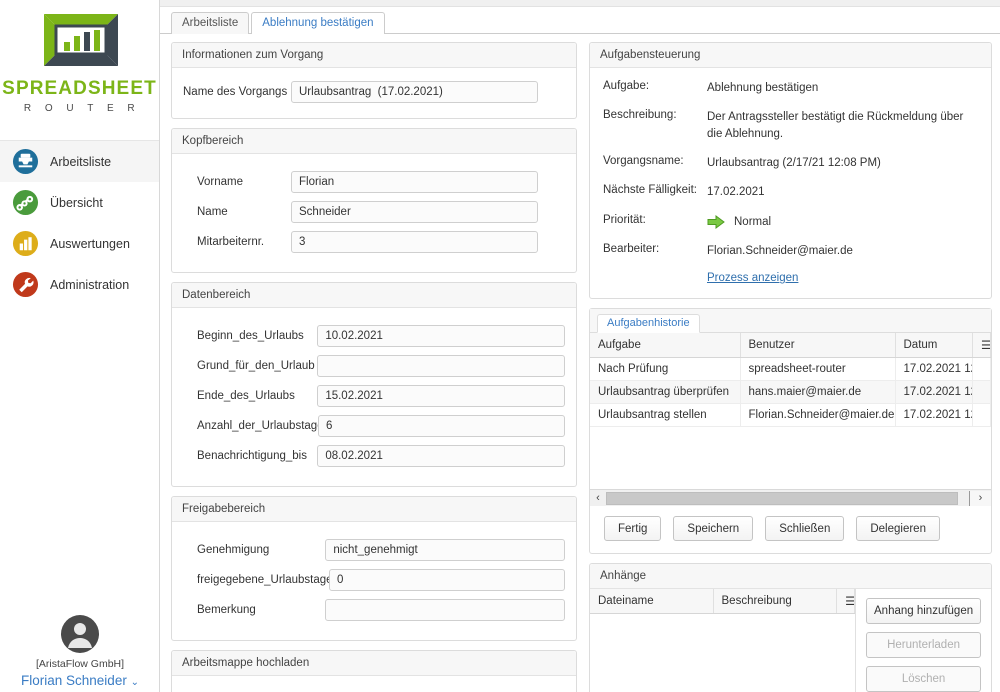  Describe the element at coordinates (445, 610) in the screenshot. I see `bemerkung-input` at that location.